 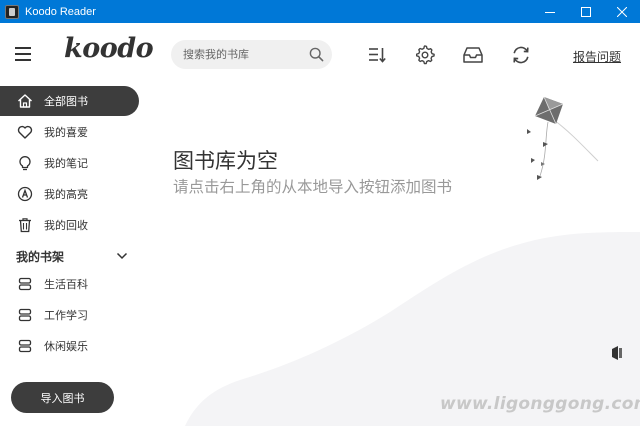 What do you see at coordinates (540, 404) in the screenshot?
I see `watermark: www.ligonggong.com` at bounding box center [540, 404].